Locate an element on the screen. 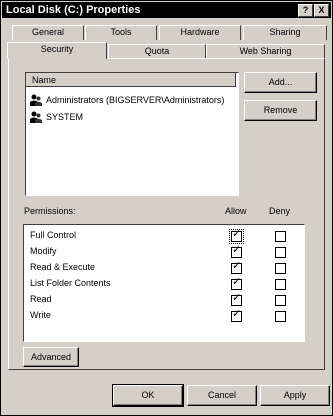 The width and height of the screenshot is (333, 416). permission-row-list-folder-contents: List Folder Contents ✓ is located at coordinates (164, 284).